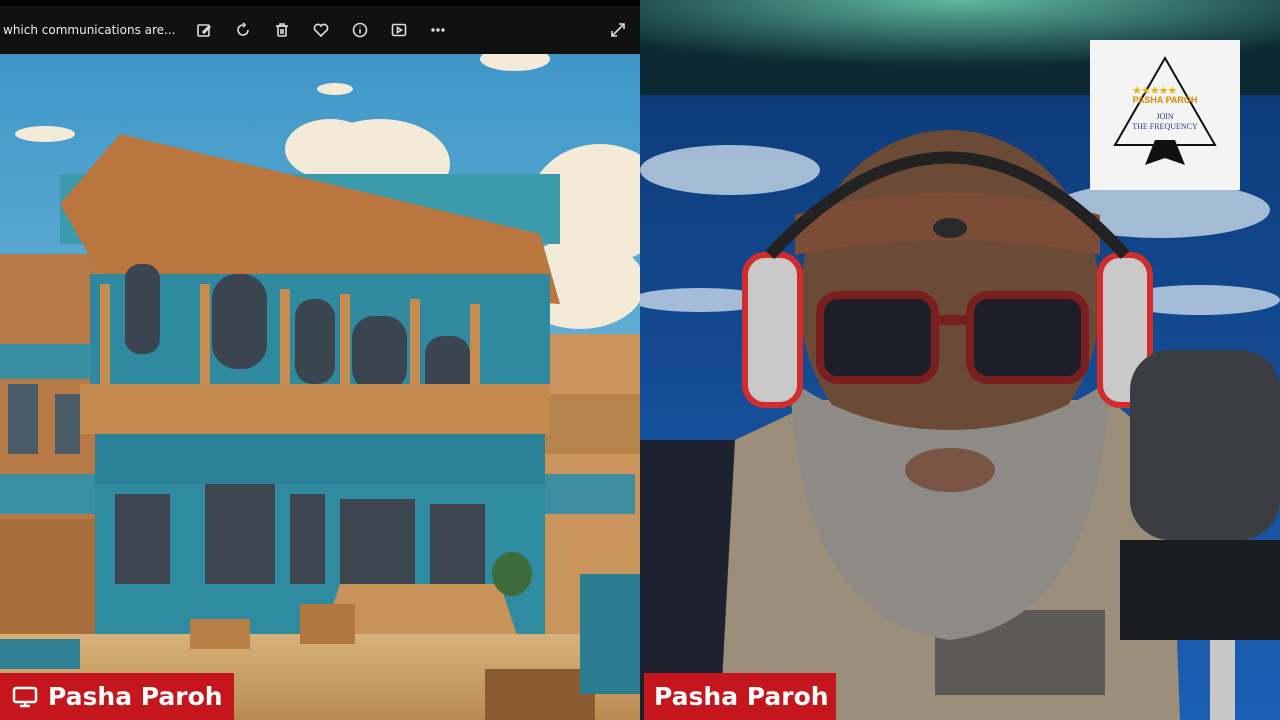 The height and width of the screenshot is (720, 1280). Describe the element at coordinates (243, 30) in the screenshot. I see `rotate-icon` at that location.